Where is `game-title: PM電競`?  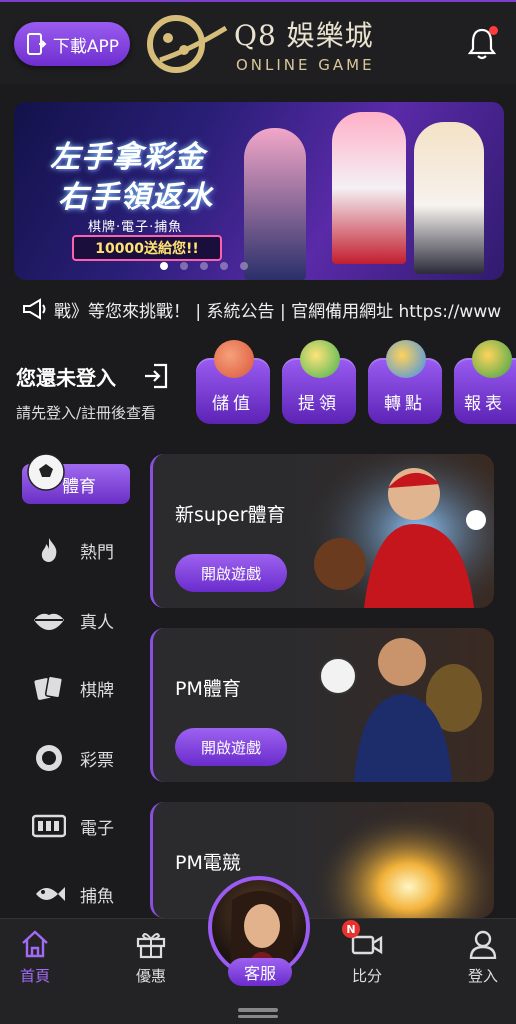
game-title: PM電競 is located at coordinates (208, 863).